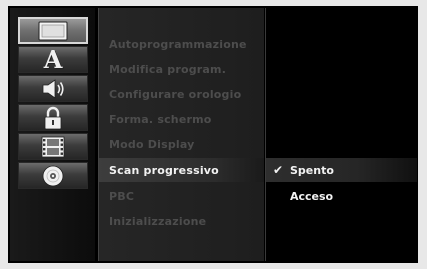 This screenshot has width=427, height=269. What do you see at coordinates (312, 170) in the screenshot?
I see `option-label: Spento` at bounding box center [312, 170].